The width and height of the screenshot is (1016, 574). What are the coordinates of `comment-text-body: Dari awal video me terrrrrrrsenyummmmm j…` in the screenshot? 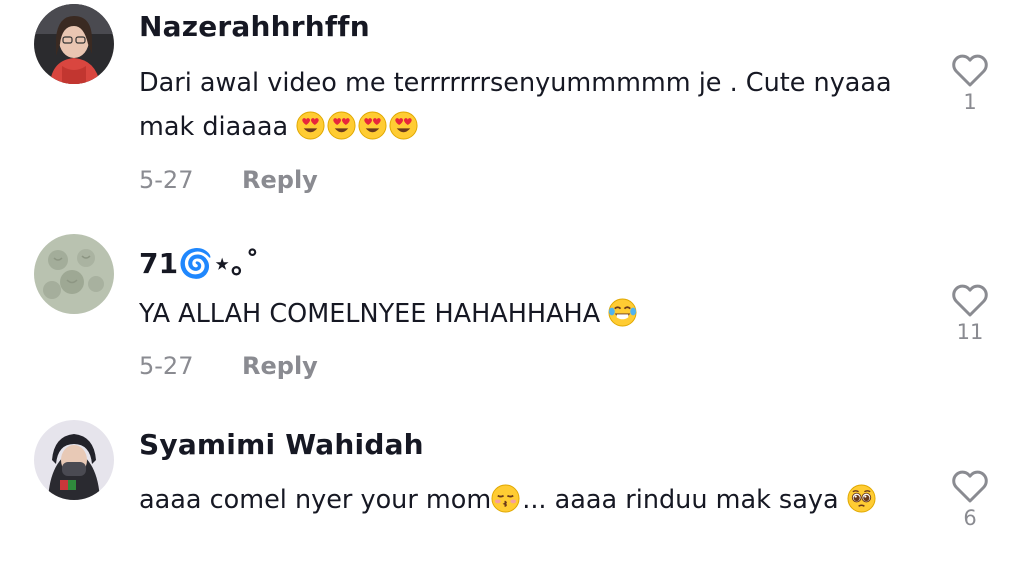 It's located at (515, 105).